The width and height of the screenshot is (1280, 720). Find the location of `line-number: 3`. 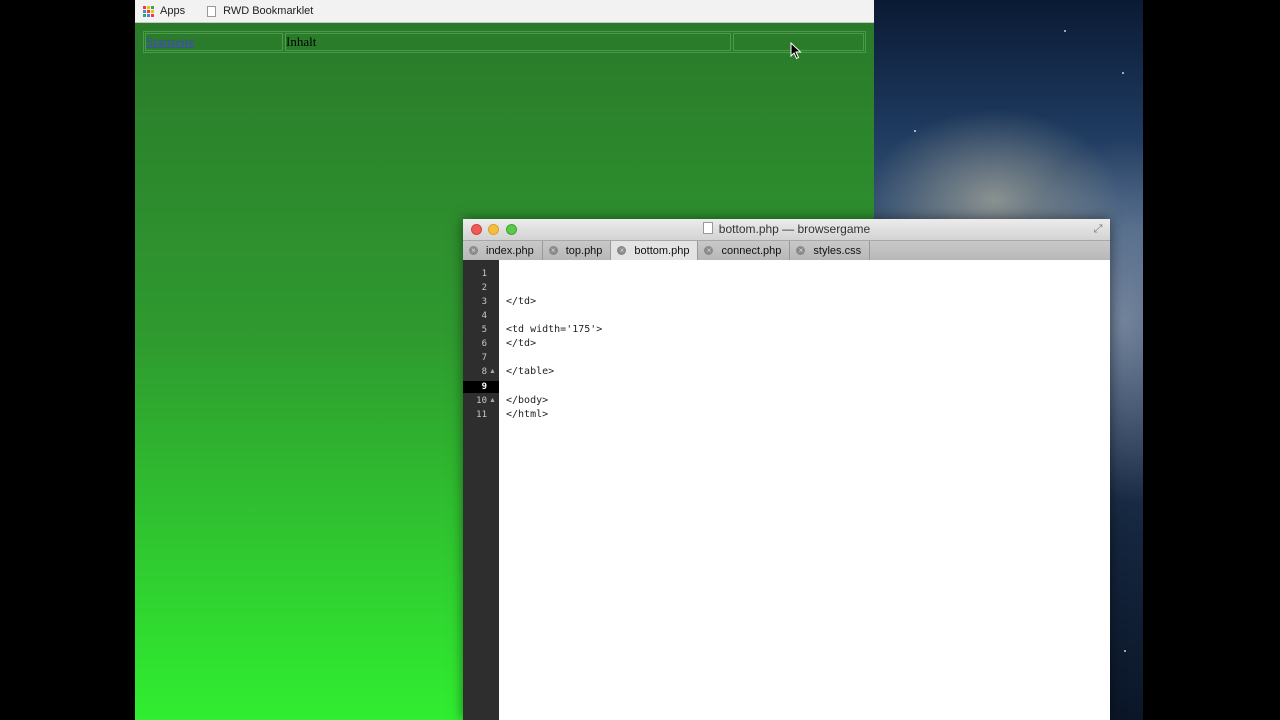

line-number: 3 is located at coordinates (484, 302).